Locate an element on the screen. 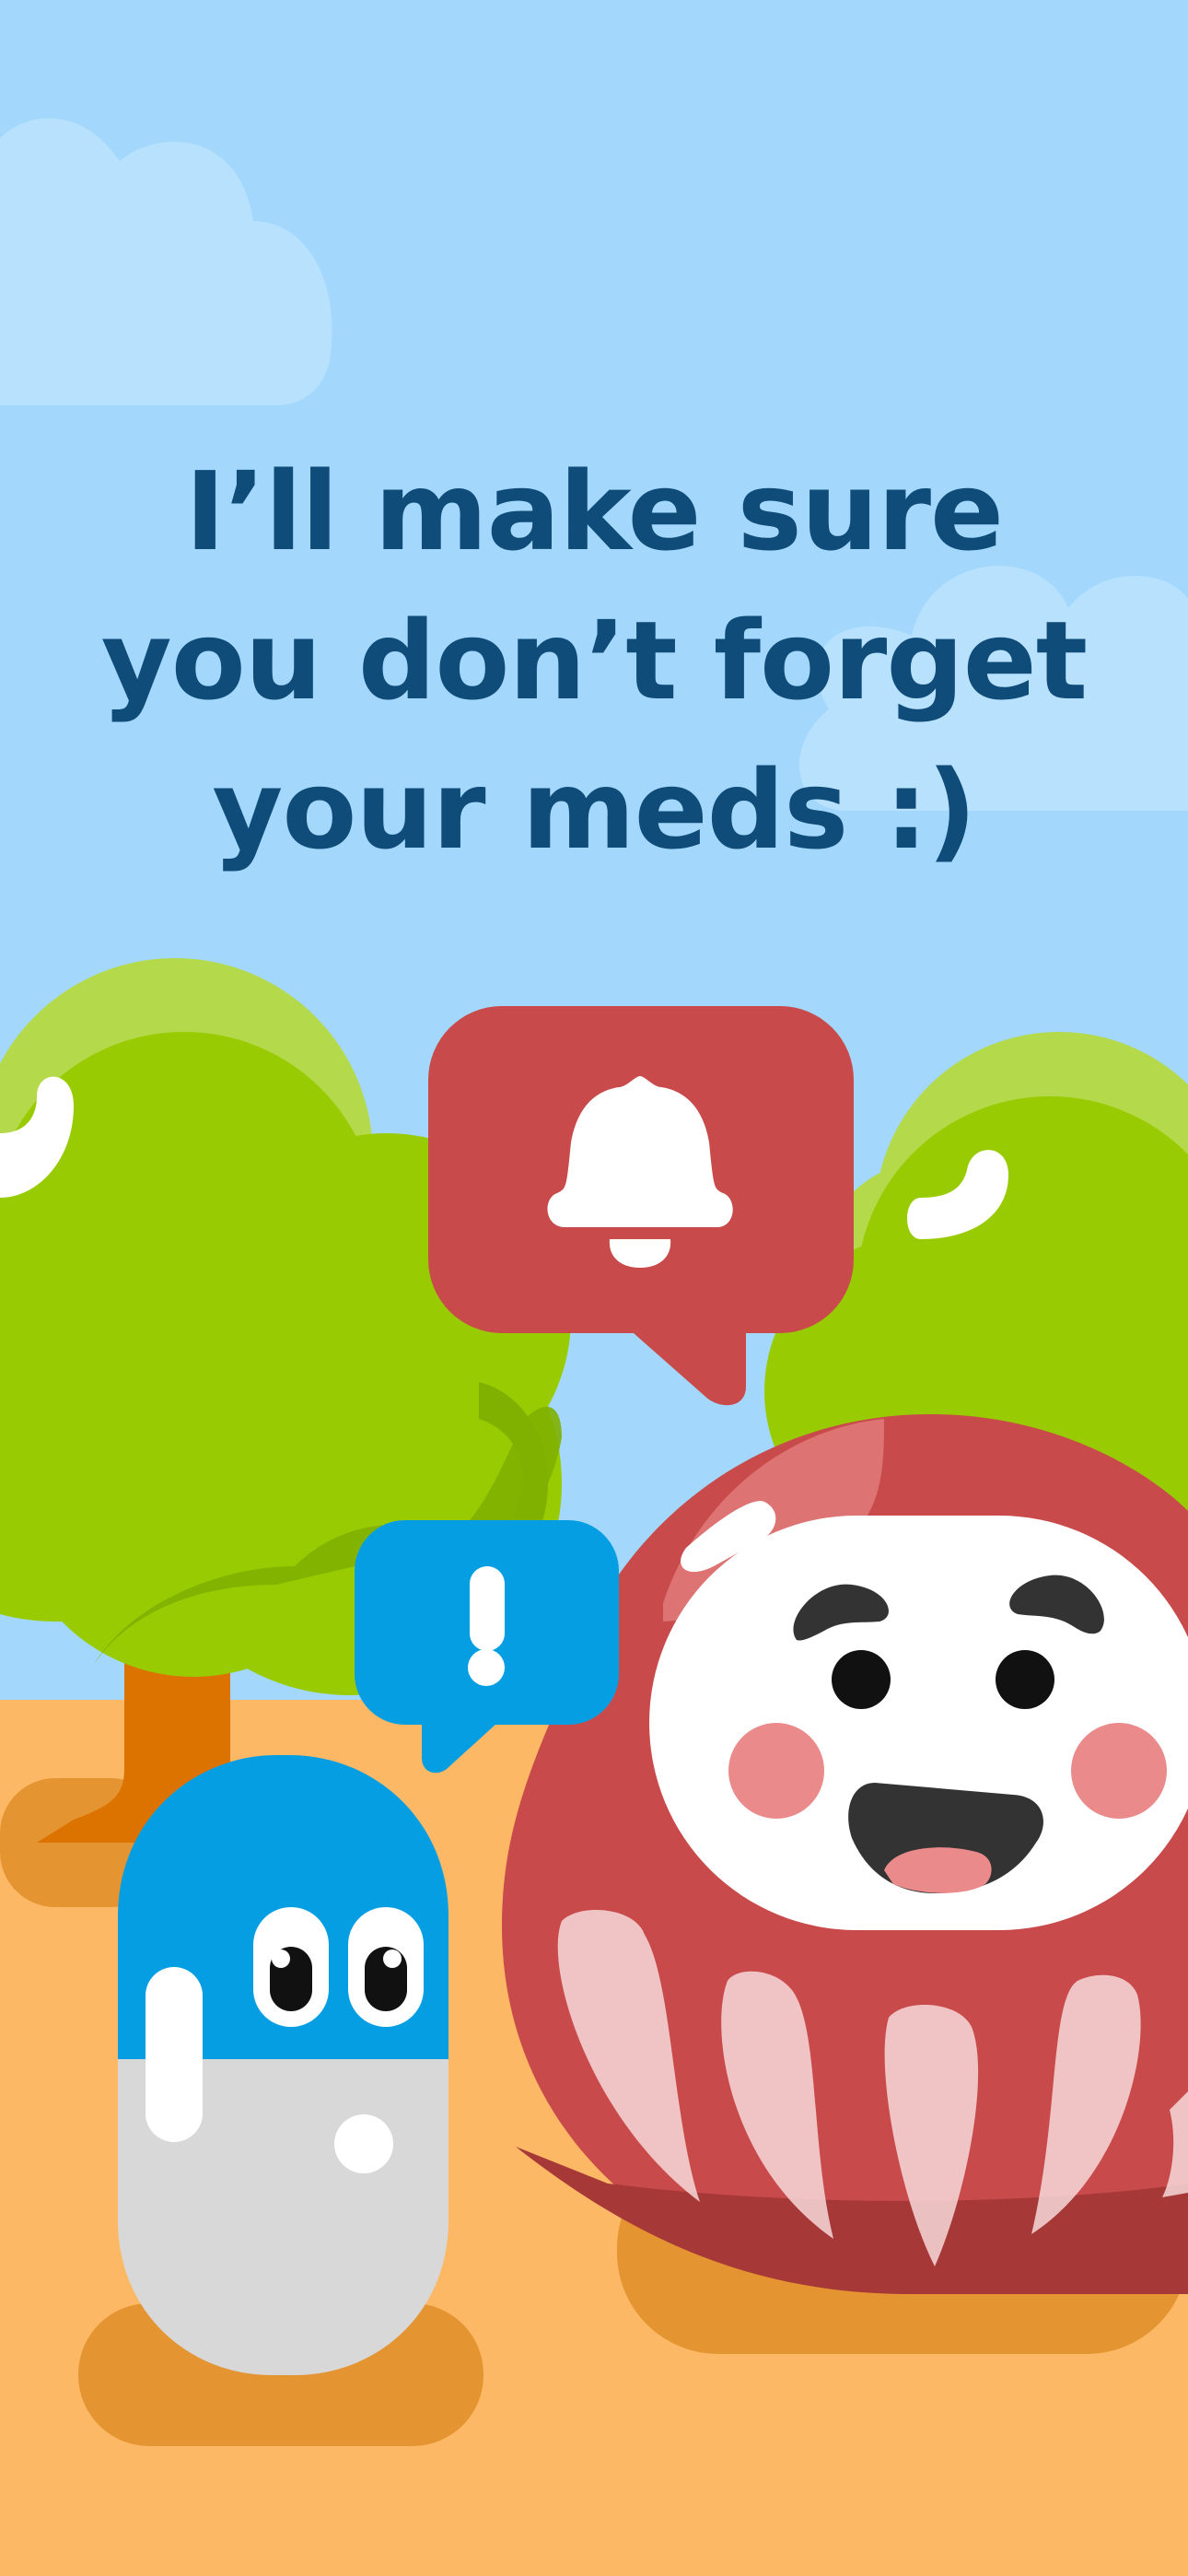 The image size is (1188, 2576). exclamation-icon is located at coordinates (486, 1626).